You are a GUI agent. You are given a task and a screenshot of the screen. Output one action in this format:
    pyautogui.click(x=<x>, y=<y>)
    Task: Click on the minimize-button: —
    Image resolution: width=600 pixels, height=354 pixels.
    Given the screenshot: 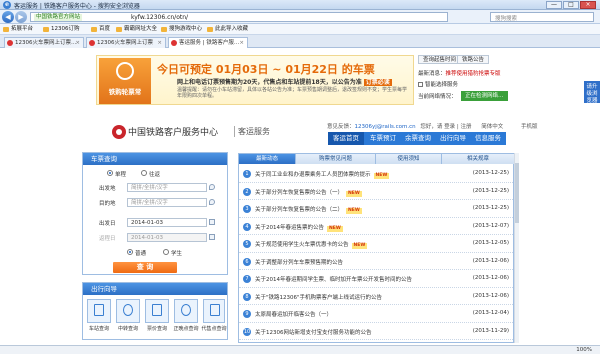 What is the action you would take?
    pyautogui.click(x=554, y=5)
    